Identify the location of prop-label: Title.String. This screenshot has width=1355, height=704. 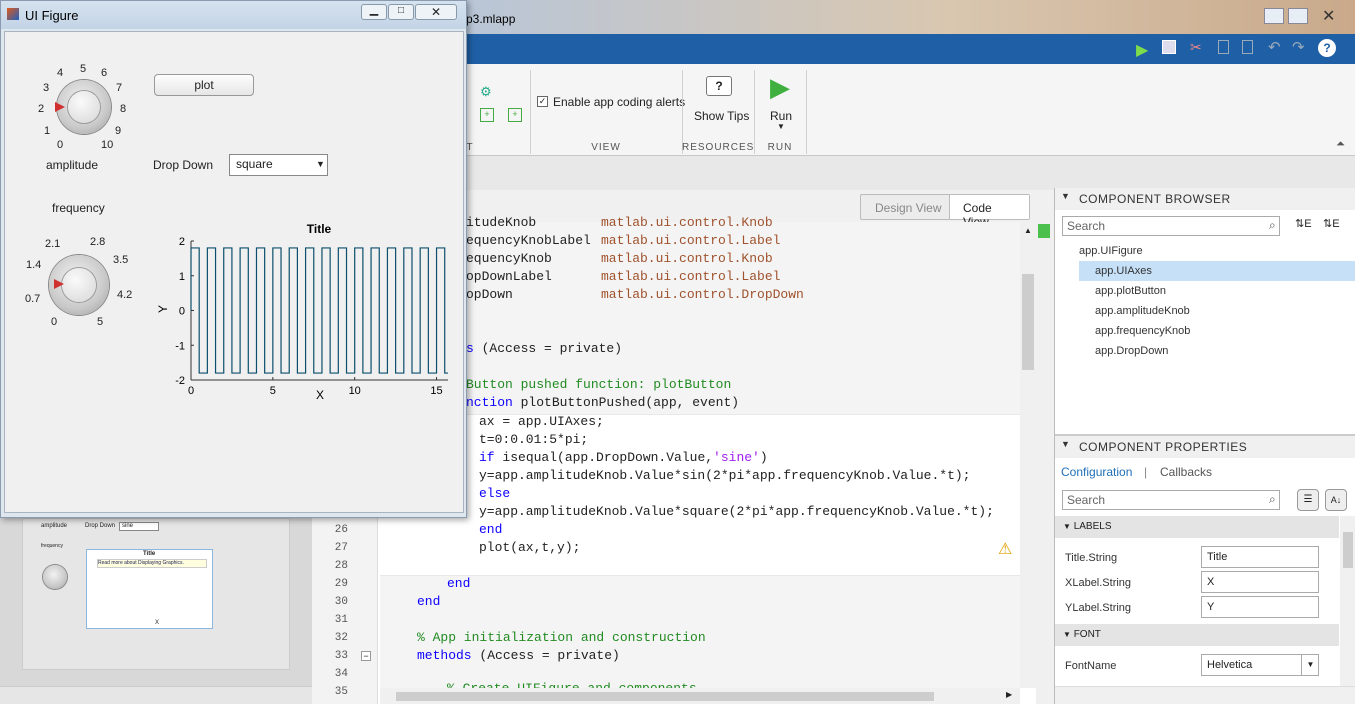
(1091, 558).